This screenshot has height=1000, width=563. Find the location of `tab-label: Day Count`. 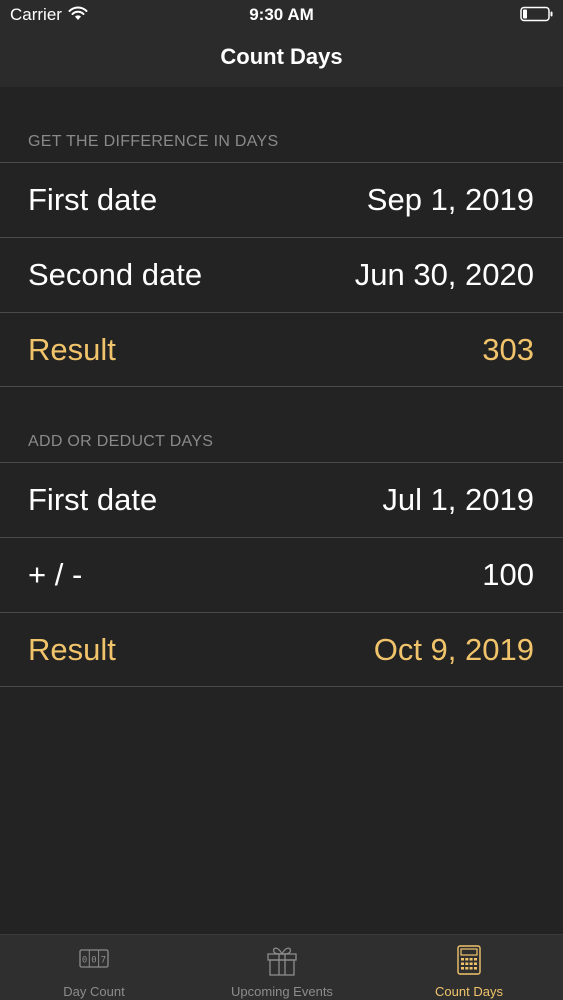

tab-label: Day Count is located at coordinates (94, 991).